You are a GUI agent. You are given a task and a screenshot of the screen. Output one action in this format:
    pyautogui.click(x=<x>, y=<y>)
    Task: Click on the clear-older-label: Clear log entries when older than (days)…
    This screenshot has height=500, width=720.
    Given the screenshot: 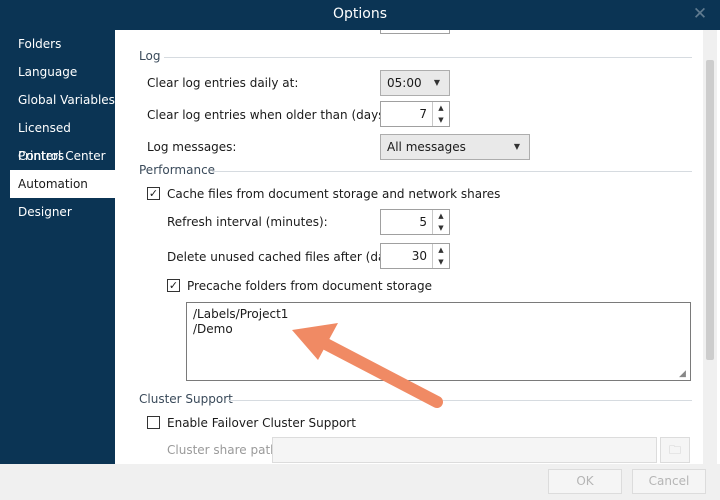 What is the action you would take?
    pyautogui.click(x=270, y=115)
    